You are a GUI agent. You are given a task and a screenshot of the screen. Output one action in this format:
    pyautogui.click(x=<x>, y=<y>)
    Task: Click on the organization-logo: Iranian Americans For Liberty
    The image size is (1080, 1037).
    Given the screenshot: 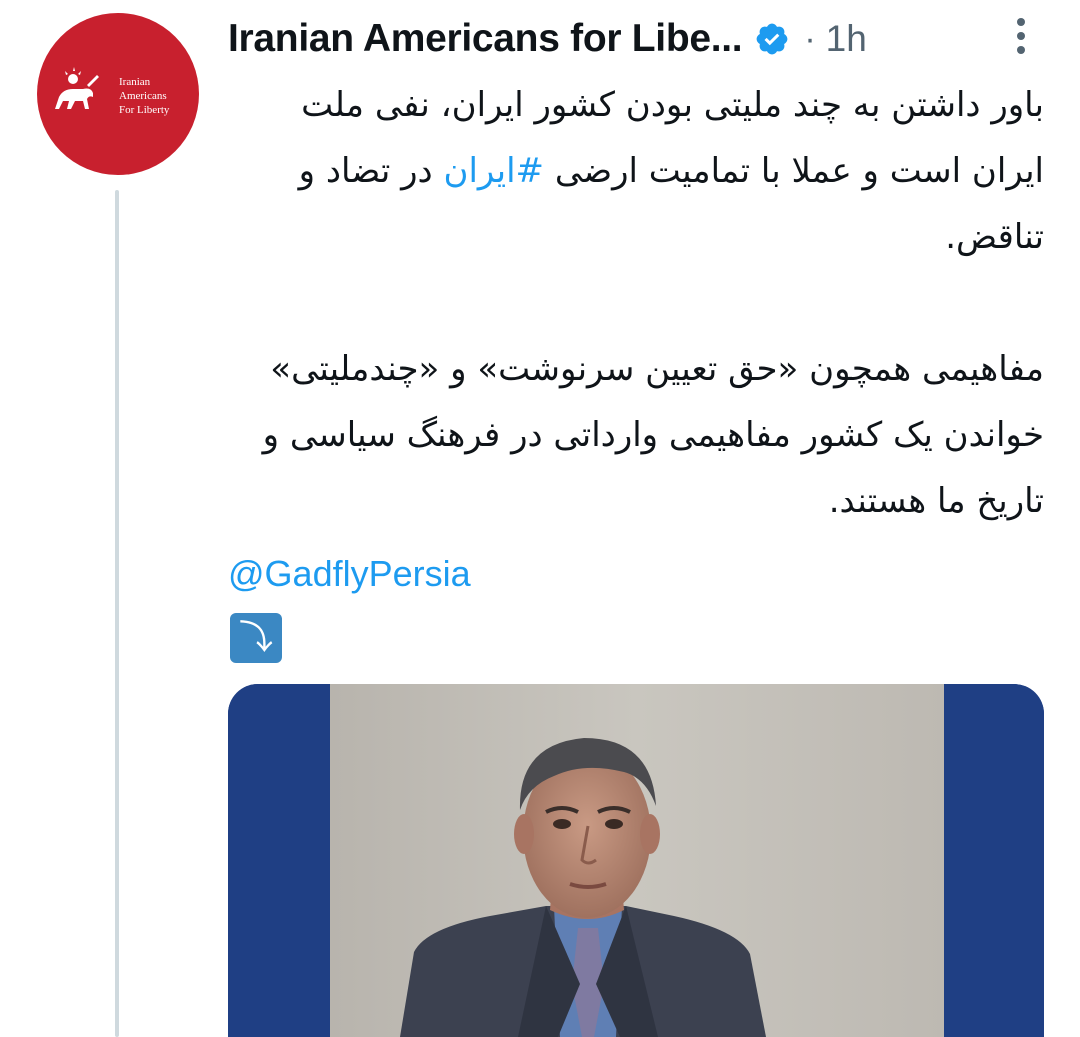 What is the action you would take?
    pyautogui.click(x=112, y=91)
    